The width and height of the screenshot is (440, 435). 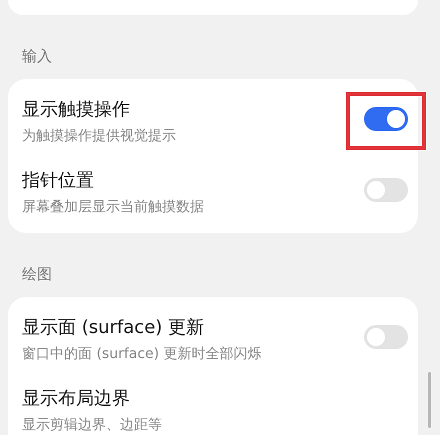 What do you see at coordinates (99, 135) in the screenshot?
I see `setting-description: 为触摸操作提供视觉提示` at bounding box center [99, 135].